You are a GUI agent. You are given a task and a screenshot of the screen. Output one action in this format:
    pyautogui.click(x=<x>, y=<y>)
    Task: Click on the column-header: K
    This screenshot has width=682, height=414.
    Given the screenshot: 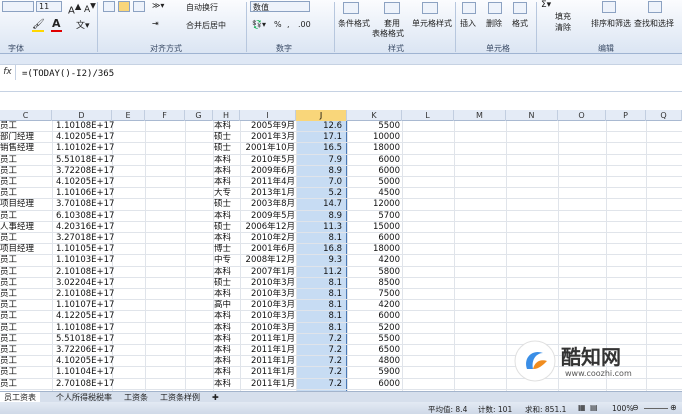 What is the action you would take?
    pyautogui.click(x=374, y=115)
    